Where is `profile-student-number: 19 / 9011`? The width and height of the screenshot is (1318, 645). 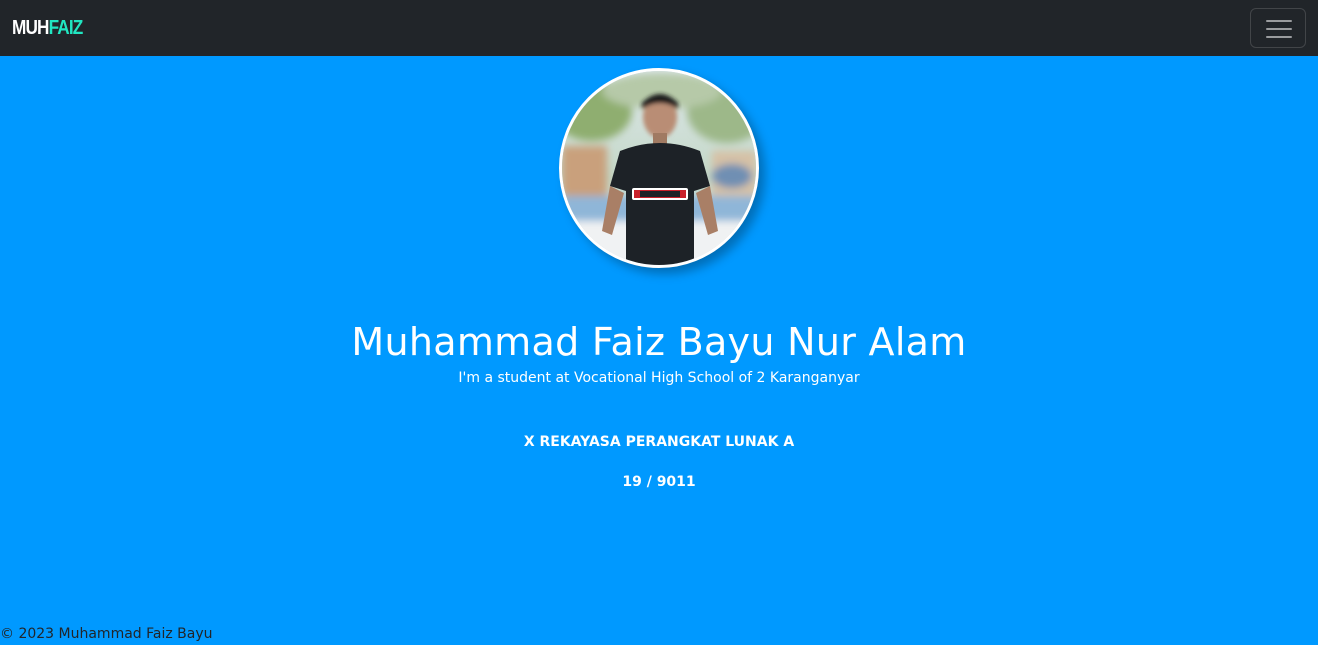
profile-student-number: 19 / 9011 is located at coordinates (659, 482).